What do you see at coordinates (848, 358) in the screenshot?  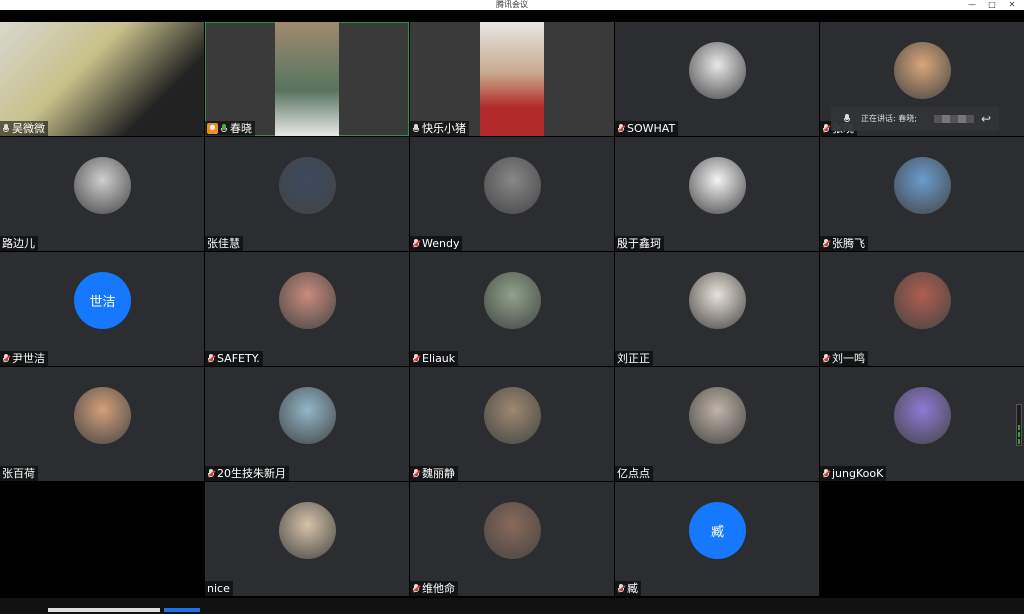 I see `participant-name: 刘一鸣` at bounding box center [848, 358].